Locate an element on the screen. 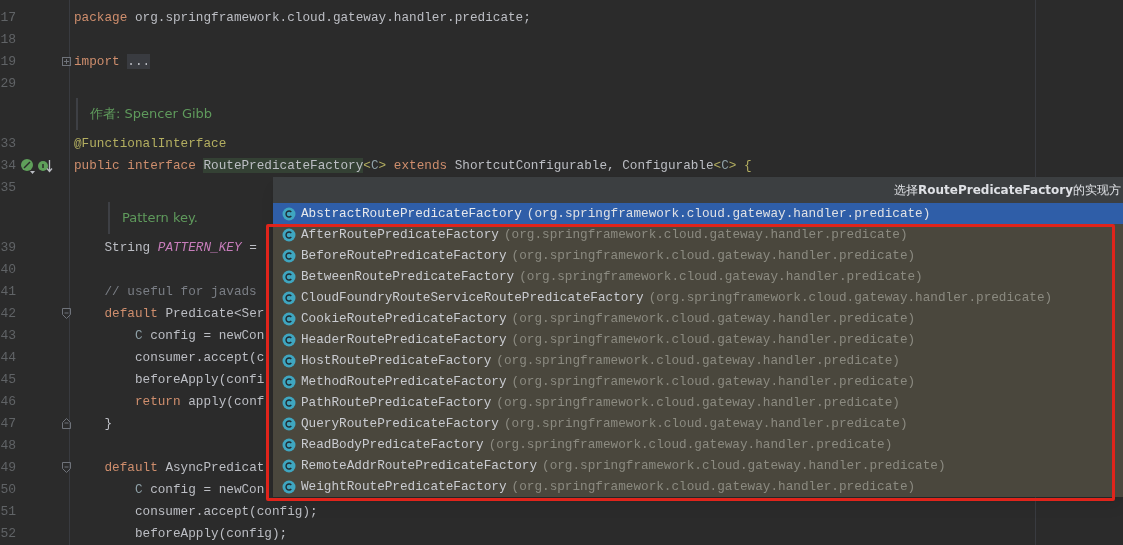 Image resolution: width=1123 pixels, height=545 pixels. line-number: 34 is located at coordinates (8, 166).